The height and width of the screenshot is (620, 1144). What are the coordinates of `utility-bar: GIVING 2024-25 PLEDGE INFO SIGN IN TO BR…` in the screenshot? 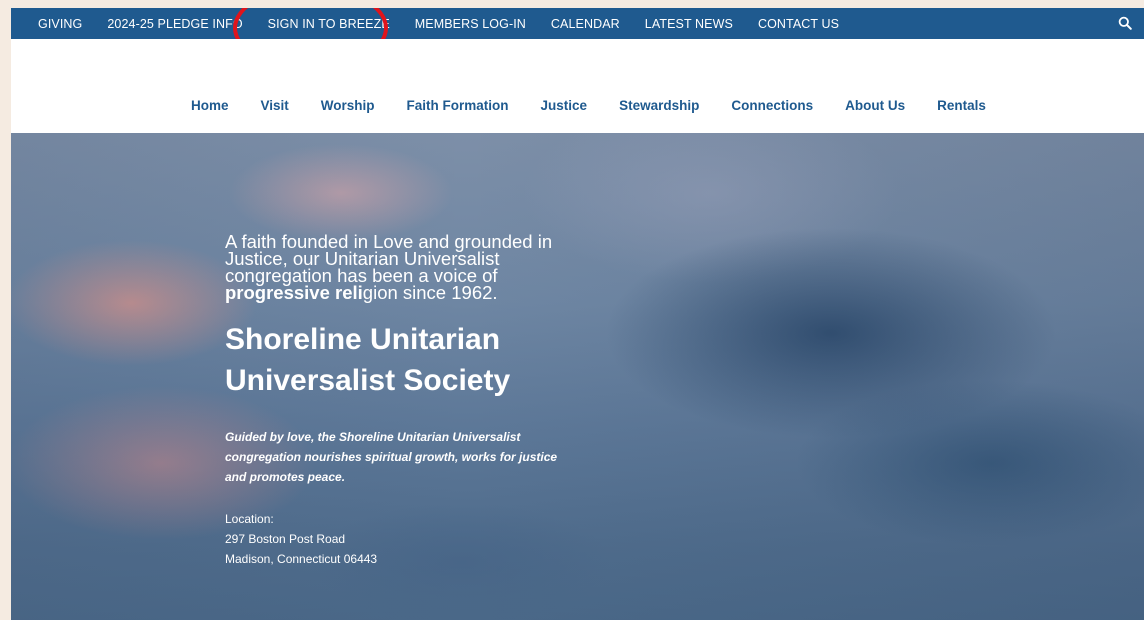 It's located at (577, 23).